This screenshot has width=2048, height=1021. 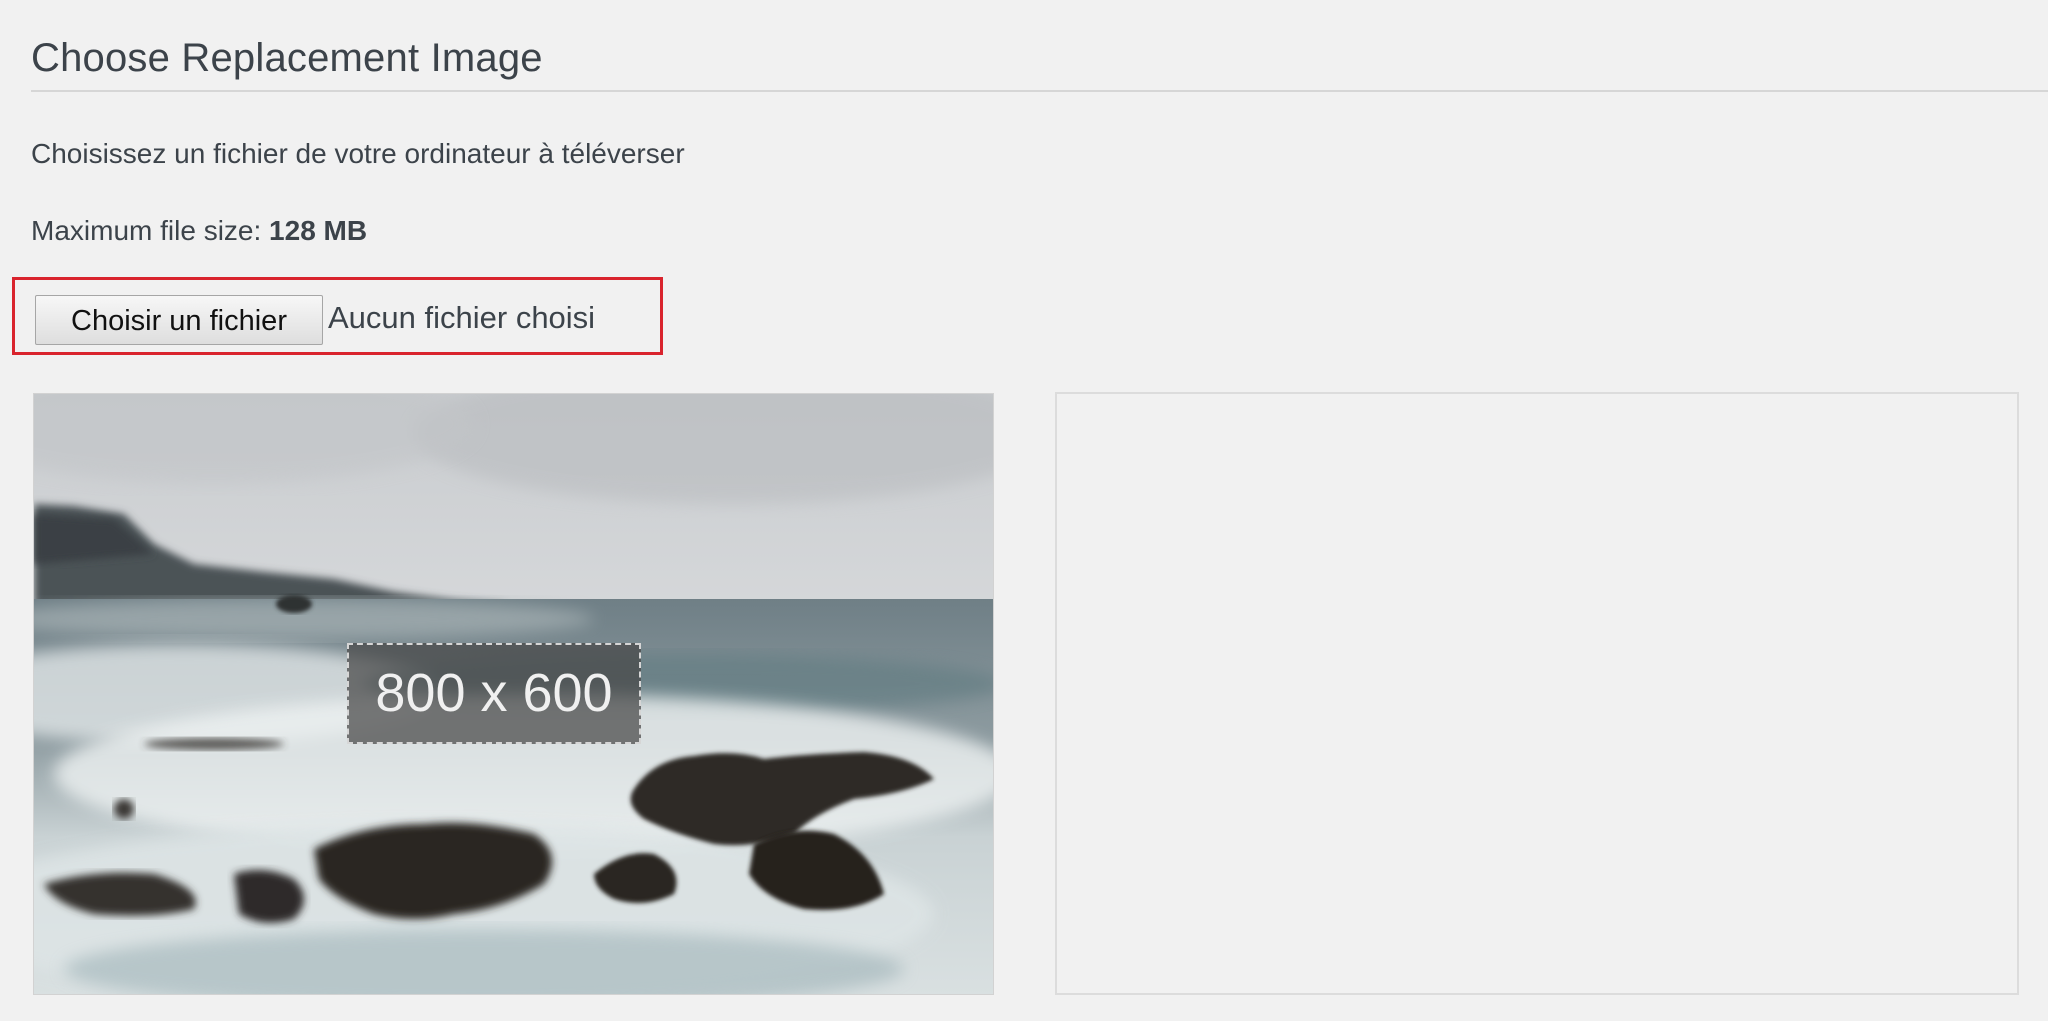 I want to click on file-input-highlight: Choisir un fichier Aucun fichier choisi, so click(x=337, y=316).